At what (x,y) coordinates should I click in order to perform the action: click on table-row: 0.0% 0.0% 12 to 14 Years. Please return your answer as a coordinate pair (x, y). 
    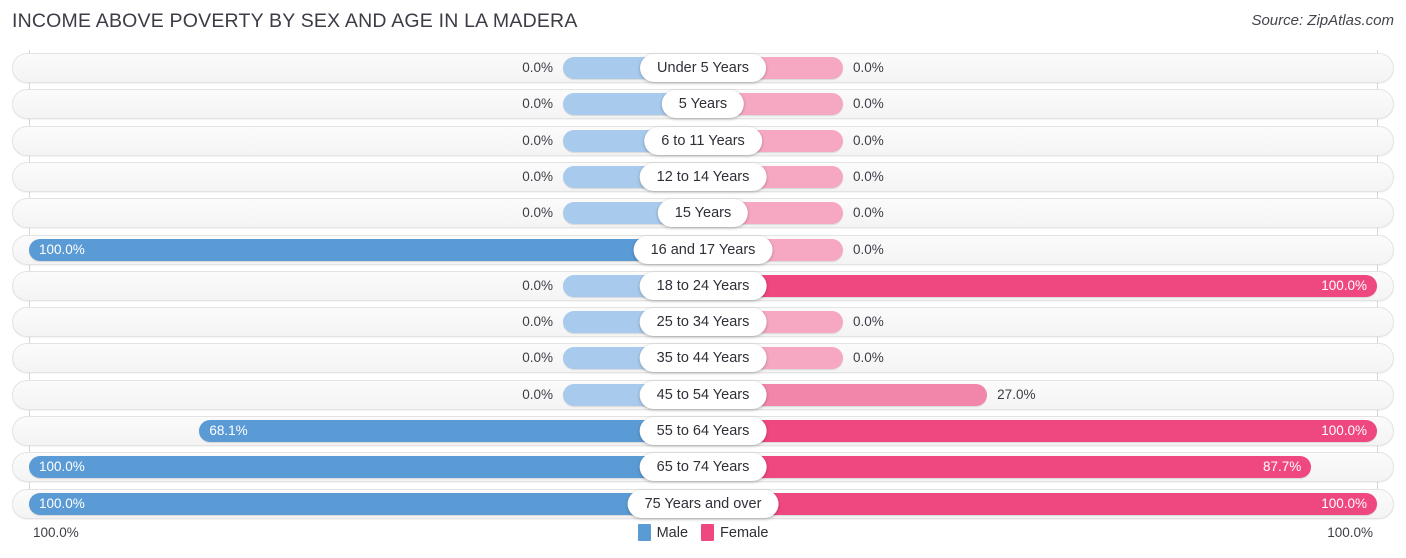
    Looking at the image, I should click on (703, 176).